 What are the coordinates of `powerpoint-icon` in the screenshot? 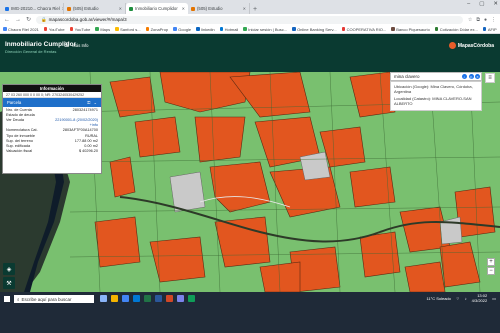 It's located at (169, 298).